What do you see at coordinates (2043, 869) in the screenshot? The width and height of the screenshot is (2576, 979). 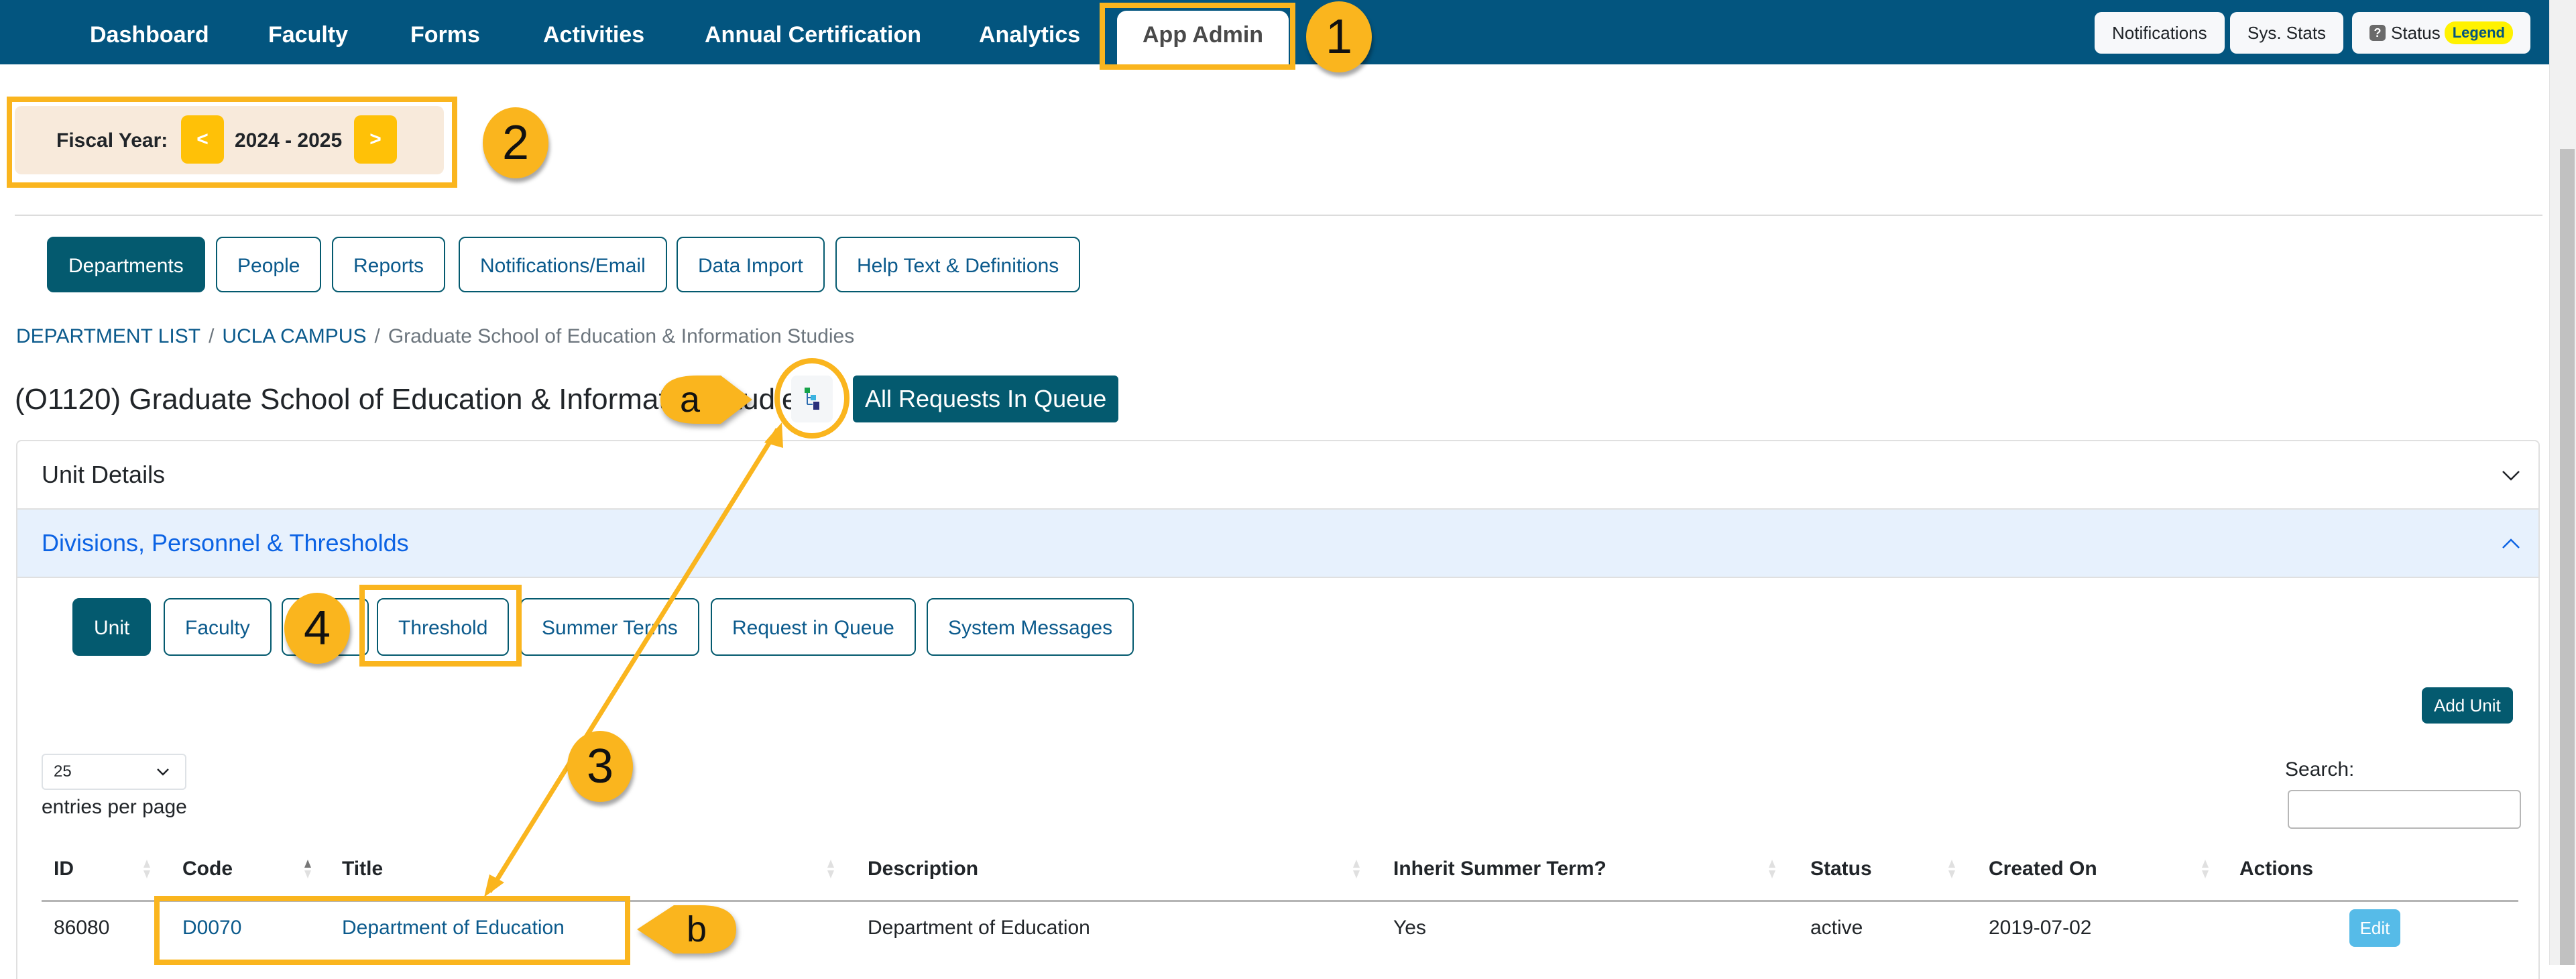 I see `column-header-created-on: Created On` at bounding box center [2043, 869].